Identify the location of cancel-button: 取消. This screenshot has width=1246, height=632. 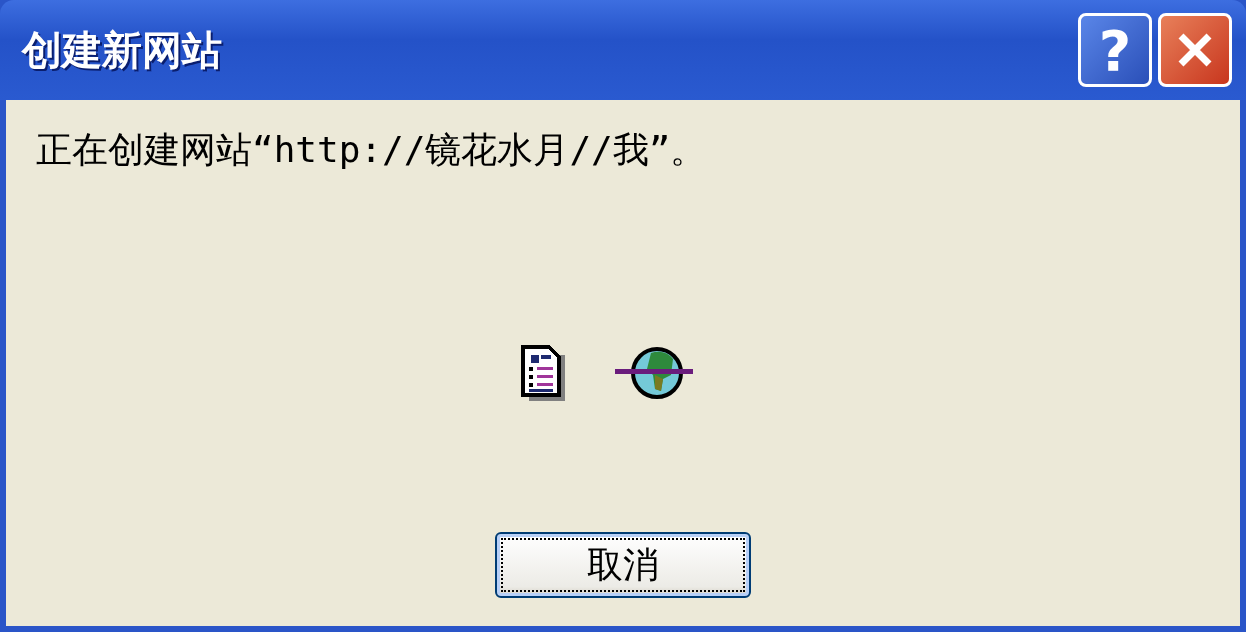
(623, 565).